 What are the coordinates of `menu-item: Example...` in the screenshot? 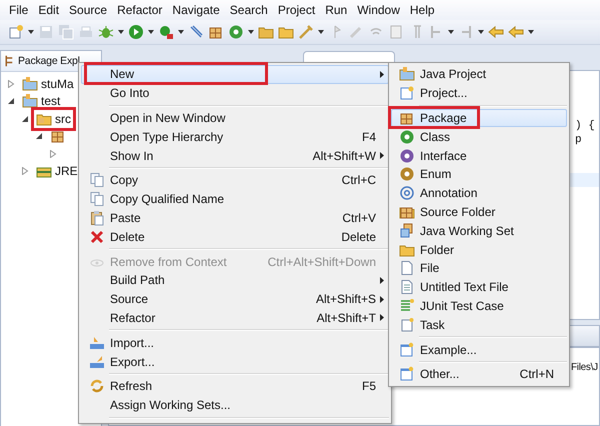 It's located at (479, 349).